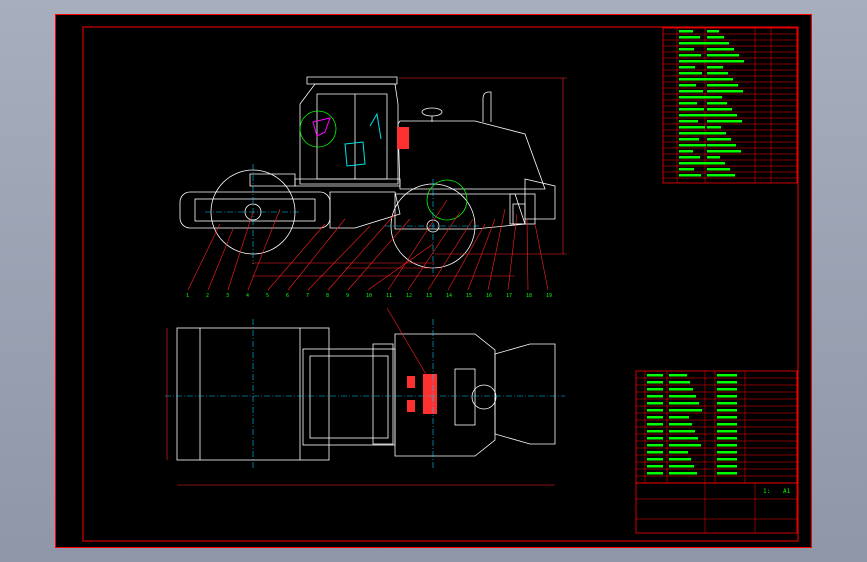 This screenshot has height=562, width=867. What do you see at coordinates (429, 296) in the screenshot?
I see `leader-label: 13` at bounding box center [429, 296].